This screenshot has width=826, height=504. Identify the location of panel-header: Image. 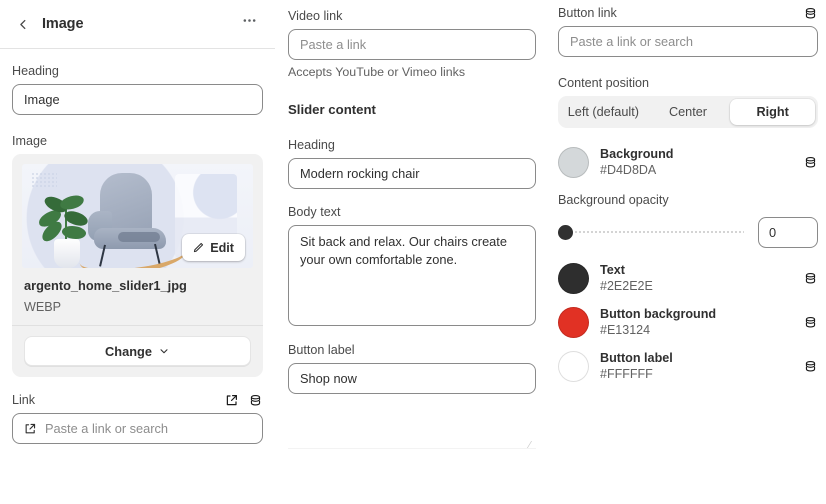
(137, 24).